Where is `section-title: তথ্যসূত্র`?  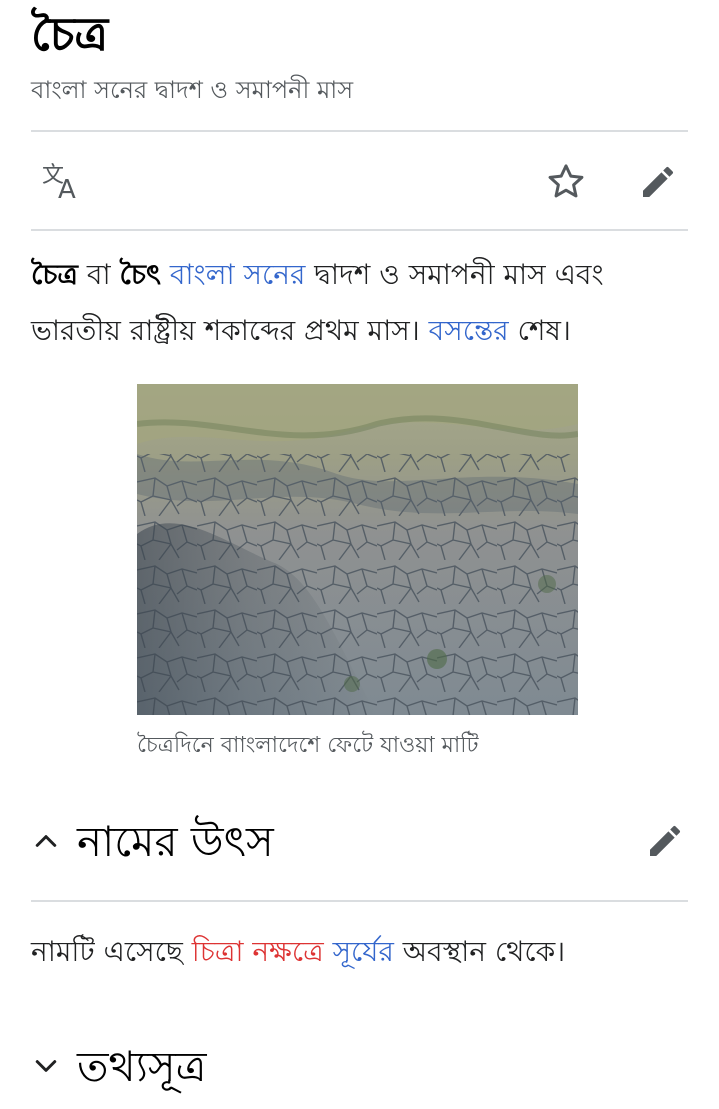
section-title: তথ্যসূত্র is located at coordinates (142, 1066).